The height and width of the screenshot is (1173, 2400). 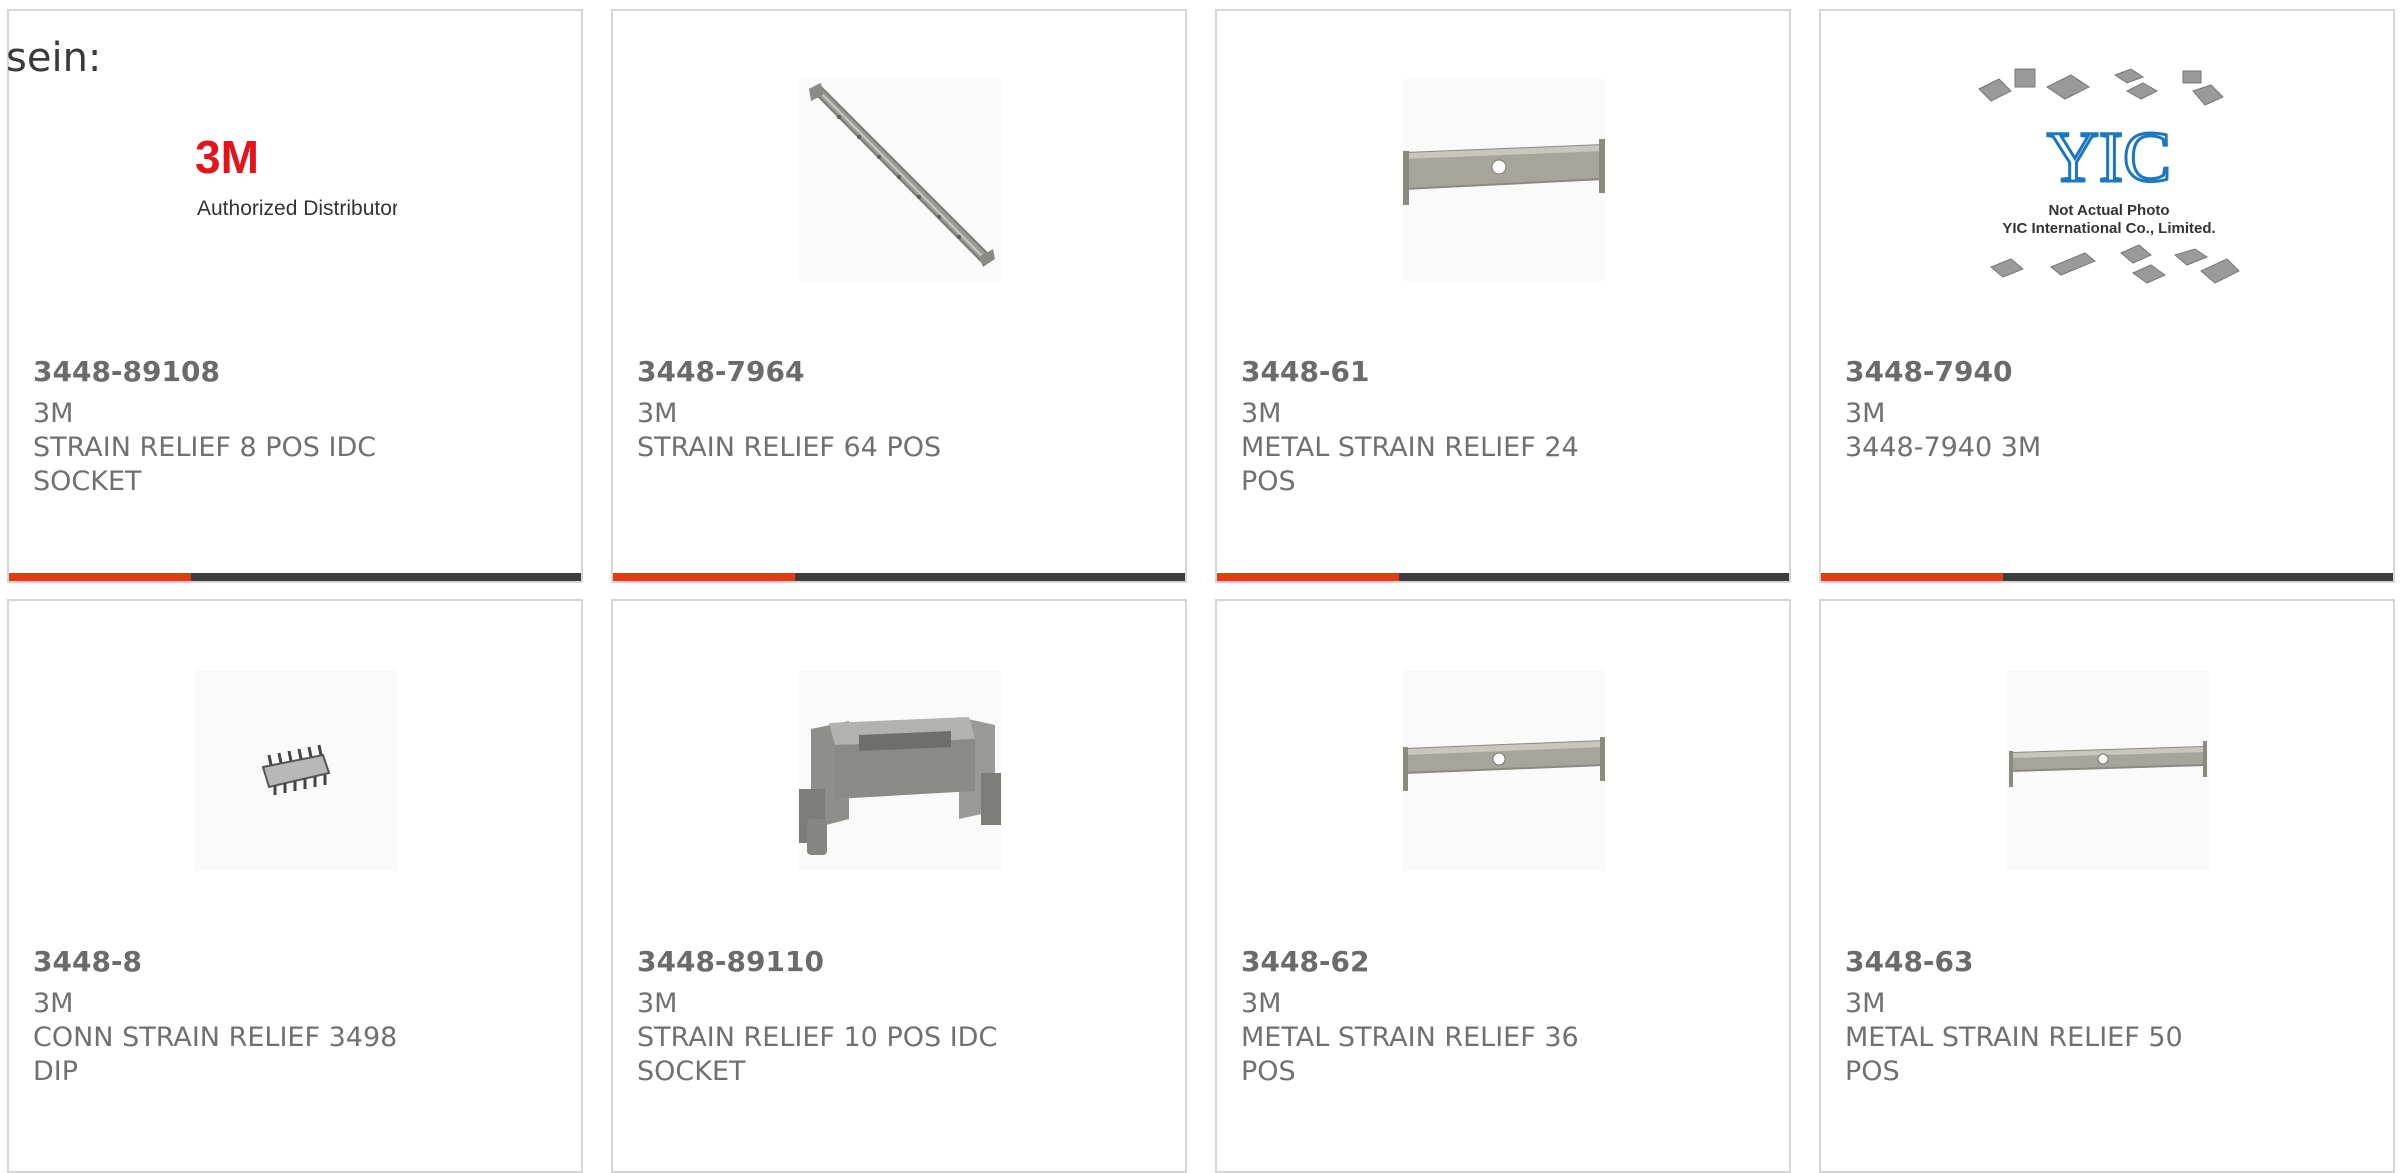 What do you see at coordinates (2014, 1054) in the screenshot?
I see `description: METAL STRAIN RELIEF 50 POS` at bounding box center [2014, 1054].